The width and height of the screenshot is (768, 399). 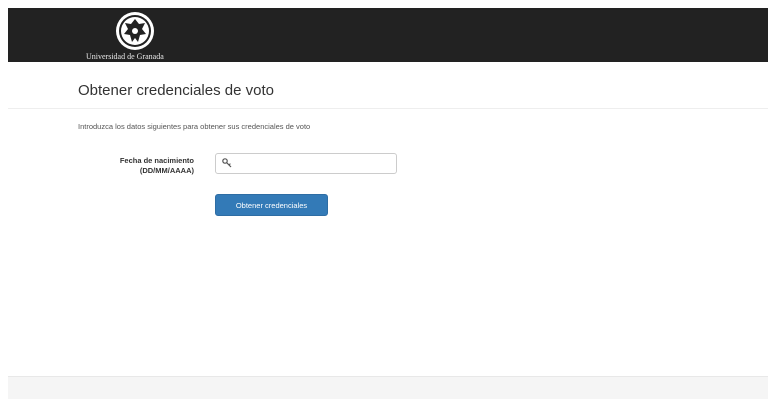 I want to click on footer, so click(x=388, y=387).